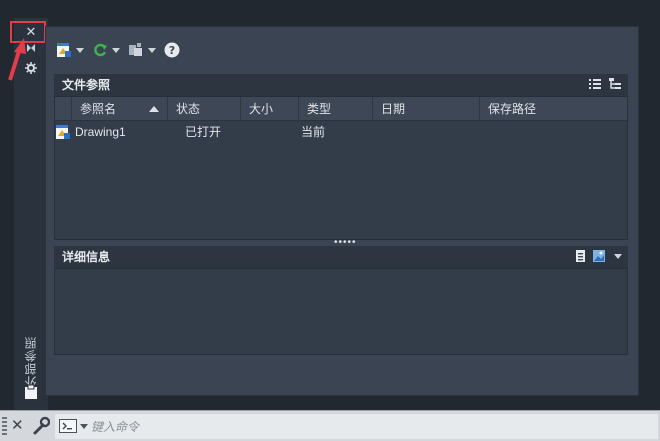 The width and height of the screenshot is (660, 441). Describe the element at coordinates (615, 84) in the screenshot. I see `tree-view-icon` at that location.